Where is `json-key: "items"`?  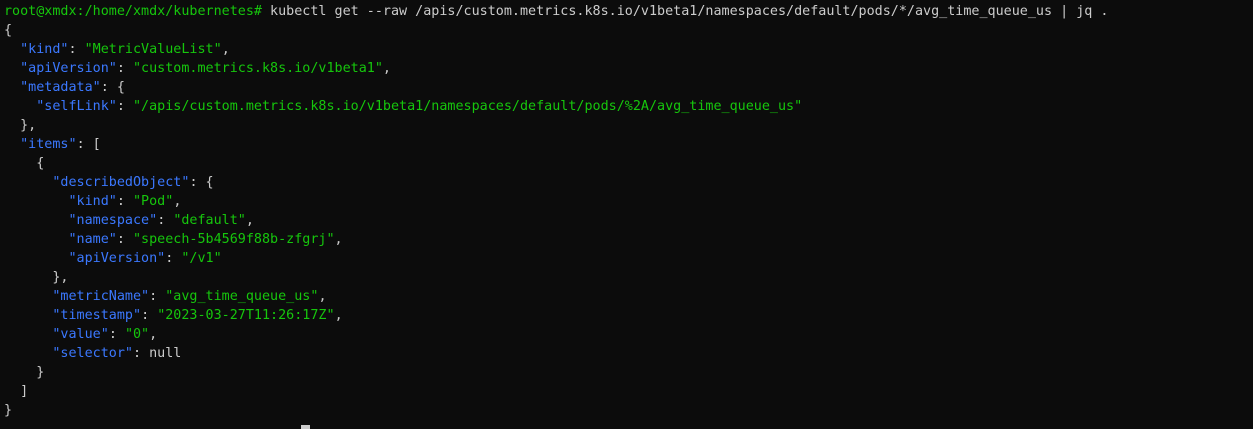
json-key: "items" is located at coordinates (48, 144).